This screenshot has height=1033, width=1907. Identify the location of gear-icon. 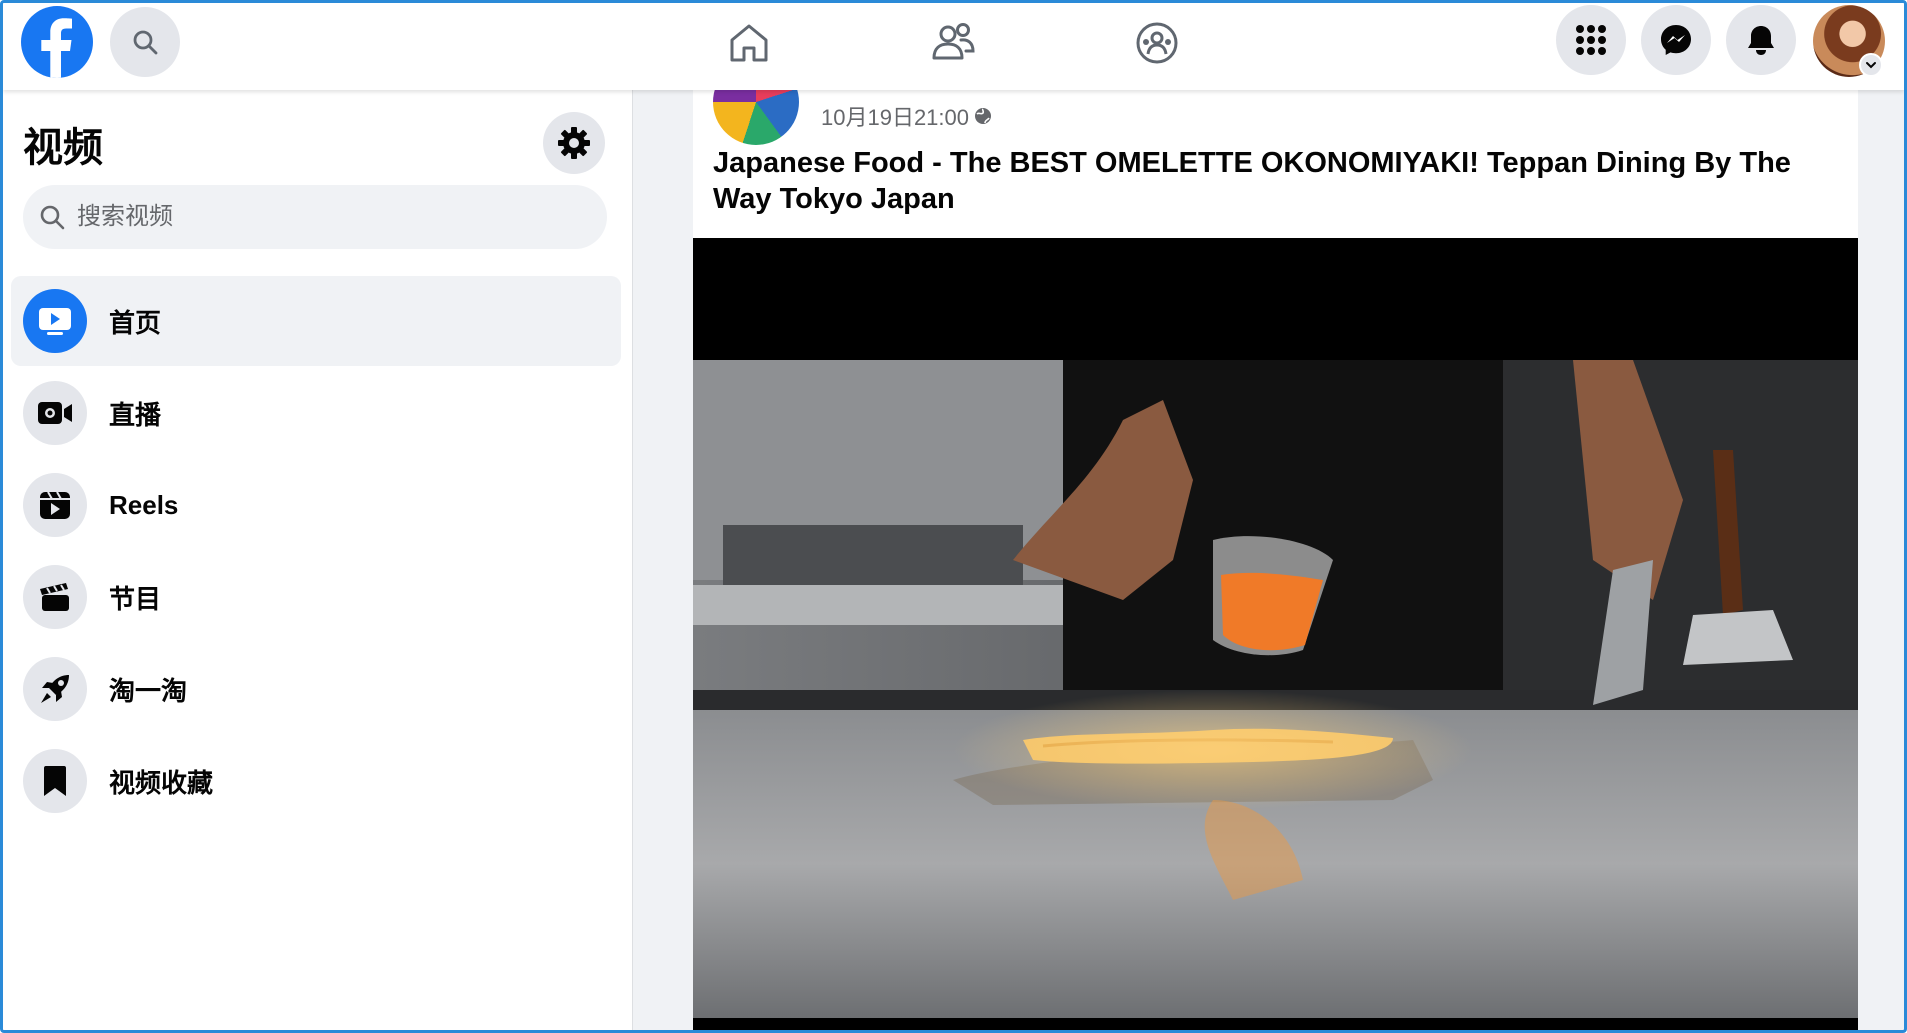
(574, 143).